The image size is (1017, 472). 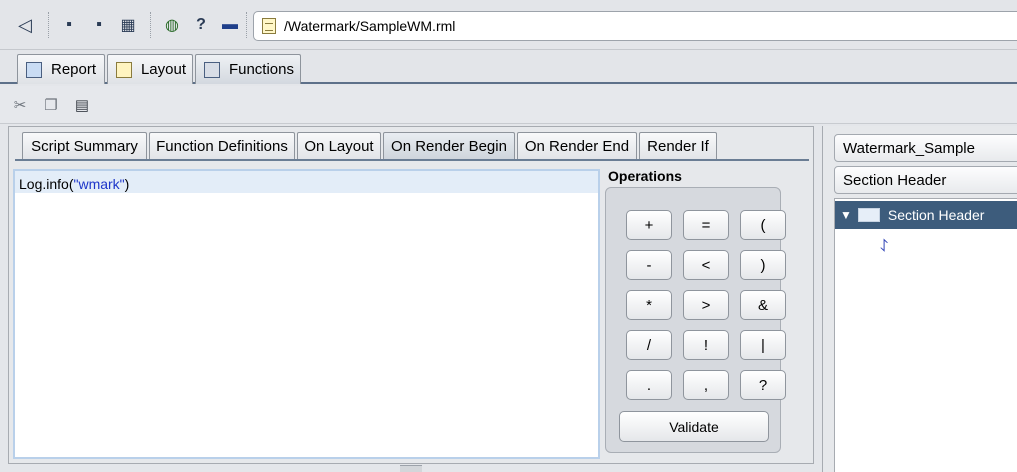 What do you see at coordinates (163, 69) in the screenshot?
I see `tab-layout-label: Layout` at bounding box center [163, 69].